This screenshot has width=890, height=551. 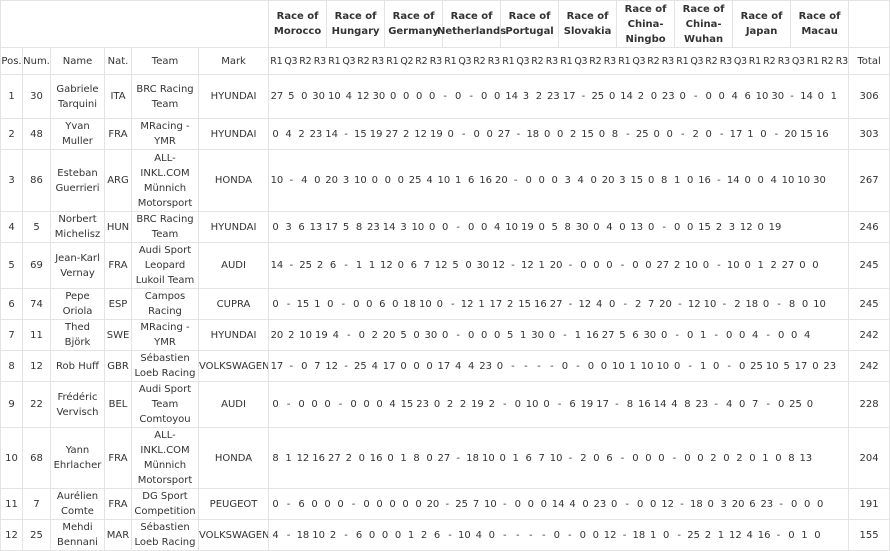 I want to click on score-value: 19, so click(x=477, y=404).